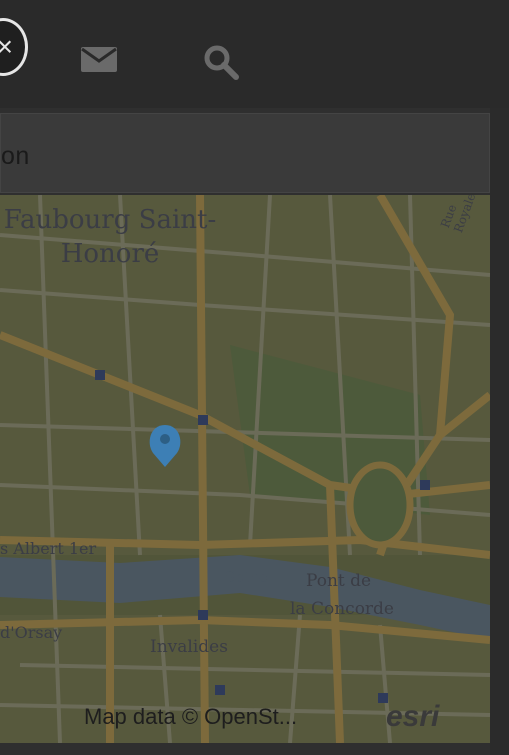  I want to click on overlay-edge, so click(499, 431).